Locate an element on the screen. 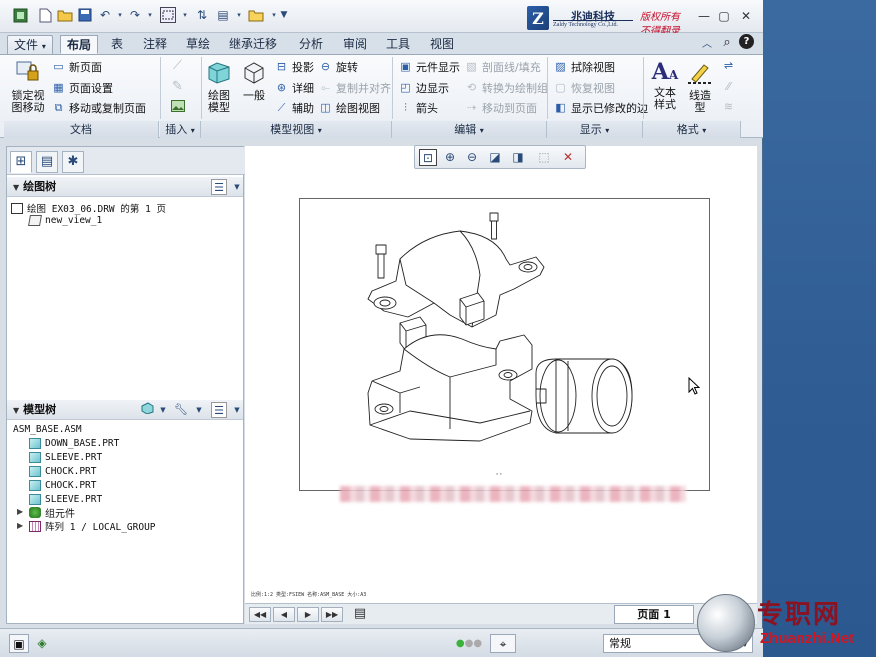  first-page-button: ◀◀ is located at coordinates (260, 614).